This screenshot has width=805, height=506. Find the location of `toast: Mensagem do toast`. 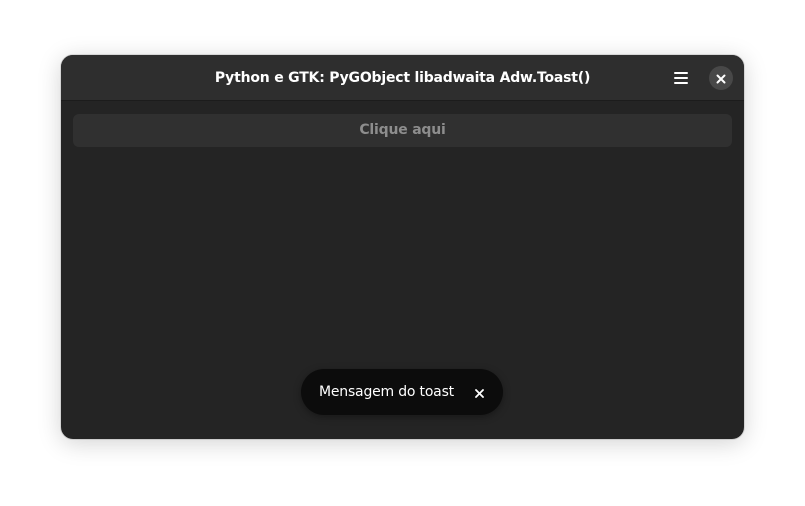

toast: Mensagem do toast is located at coordinates (402, 392).